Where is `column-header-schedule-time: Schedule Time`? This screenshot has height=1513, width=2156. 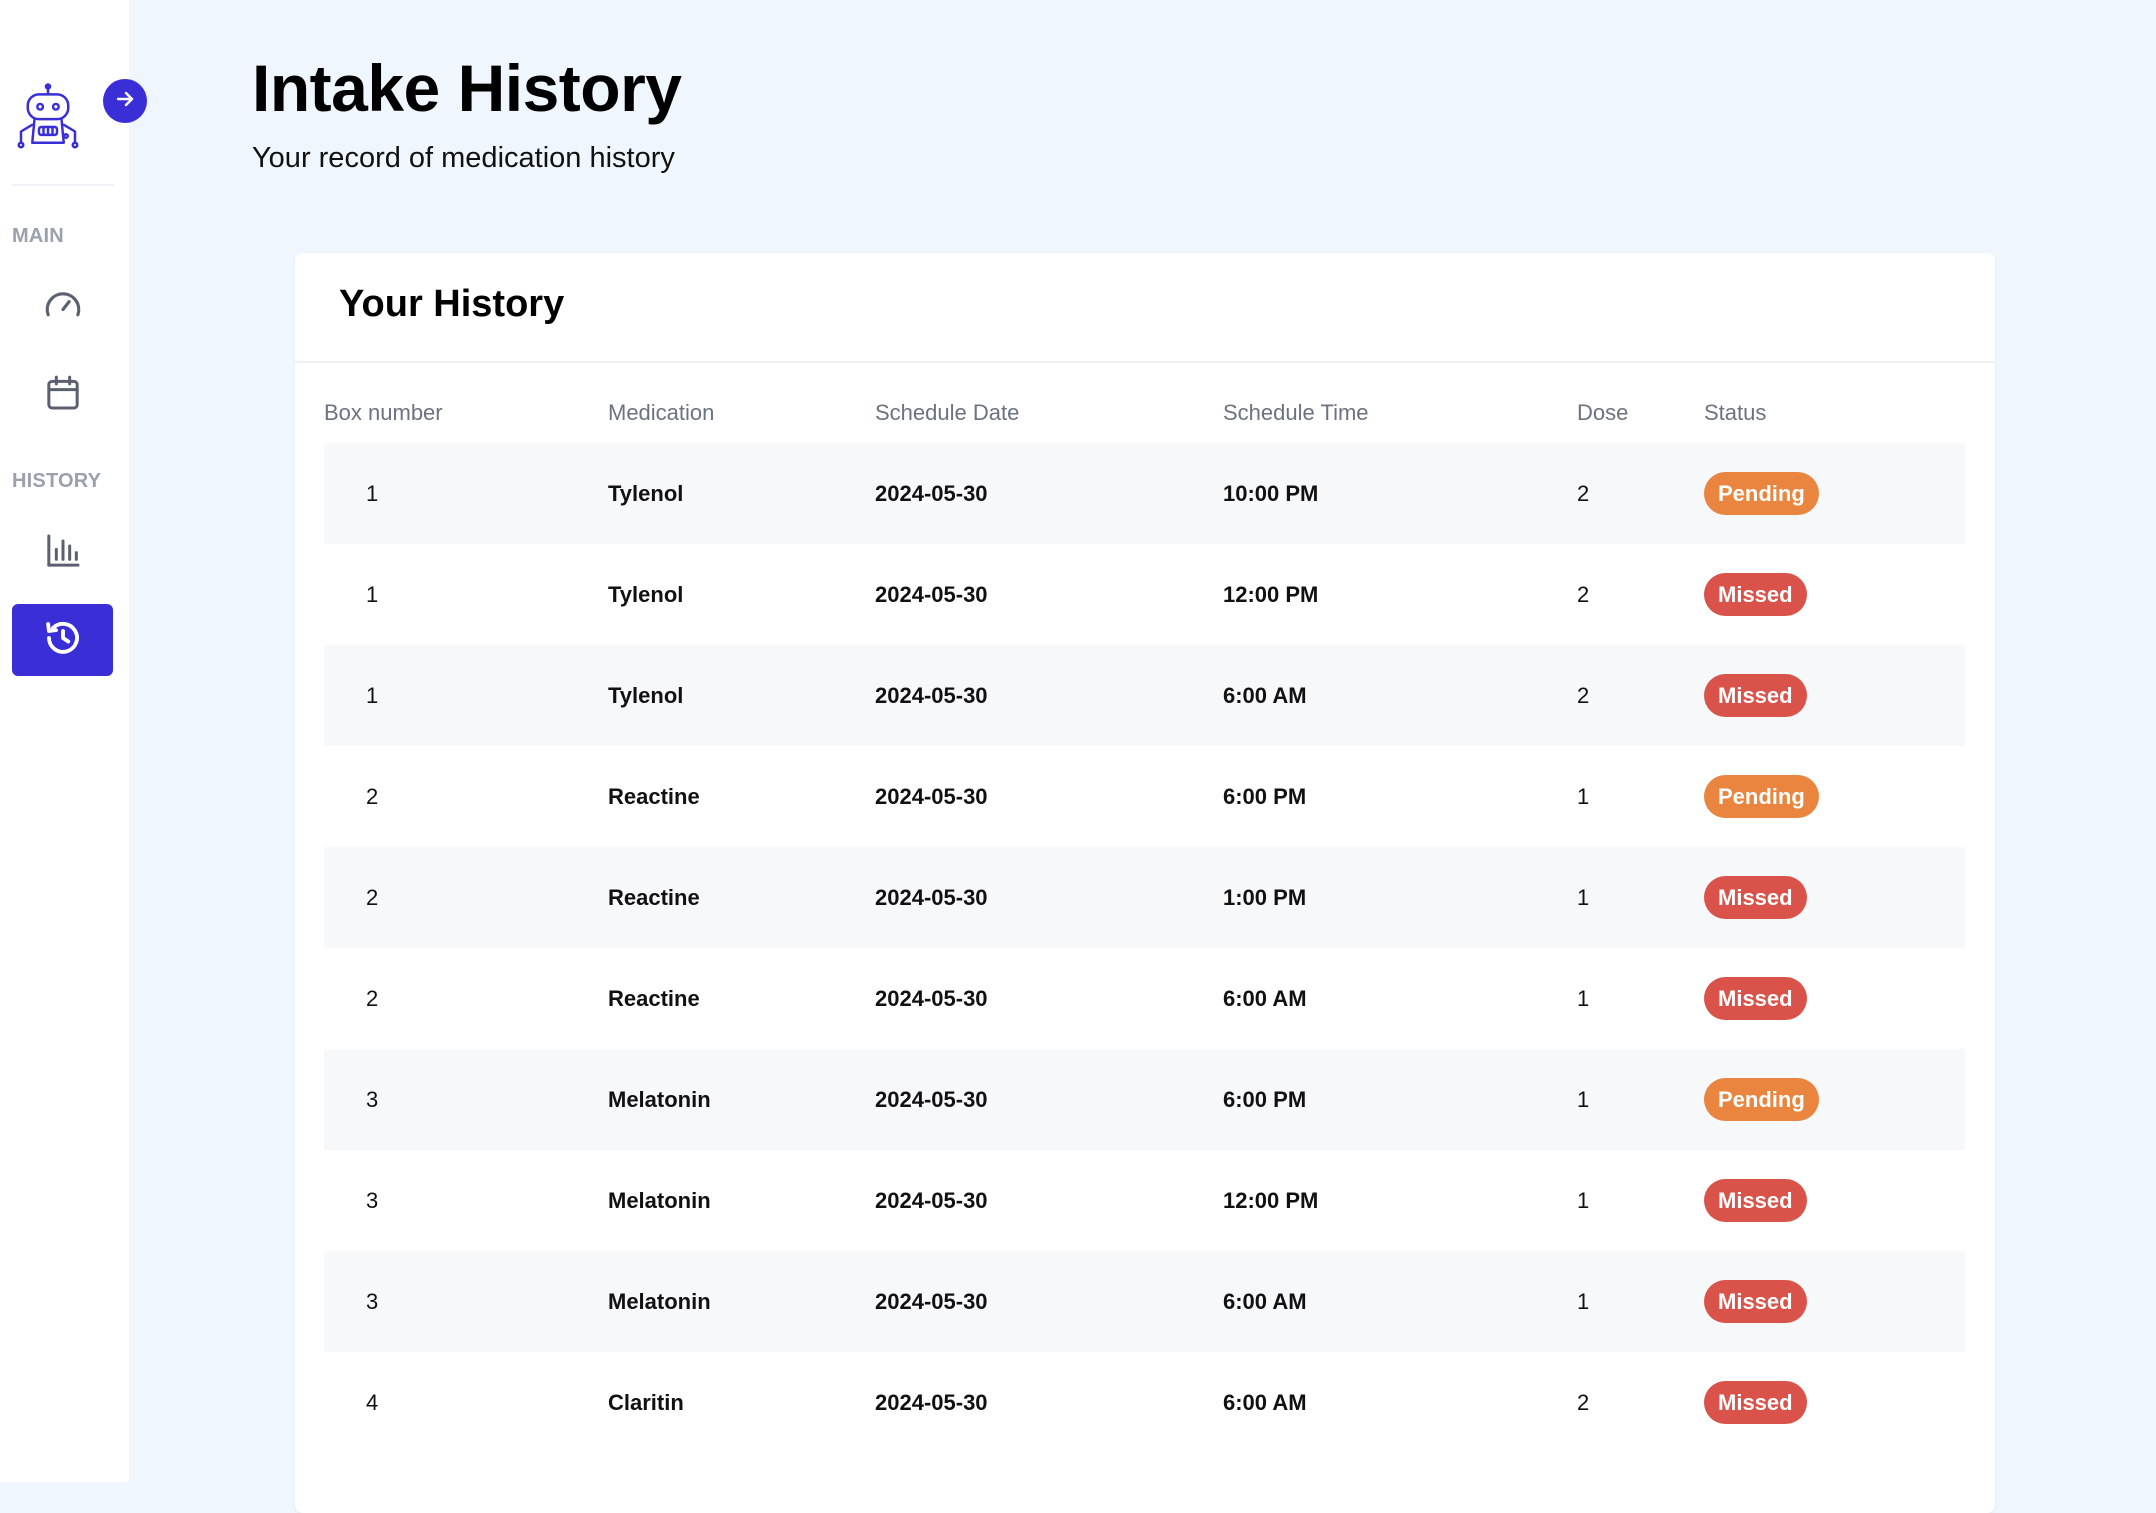 column-header-schedule-time: Schedule Time is located at coordinates (1296, 412).